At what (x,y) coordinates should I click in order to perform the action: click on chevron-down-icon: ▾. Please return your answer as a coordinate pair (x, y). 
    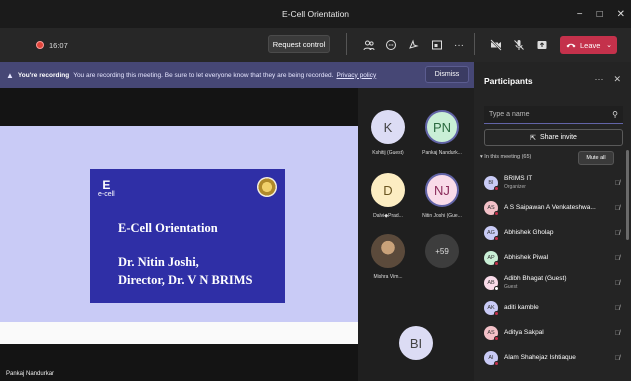
    Looking at the image, I should click on (481, 157).